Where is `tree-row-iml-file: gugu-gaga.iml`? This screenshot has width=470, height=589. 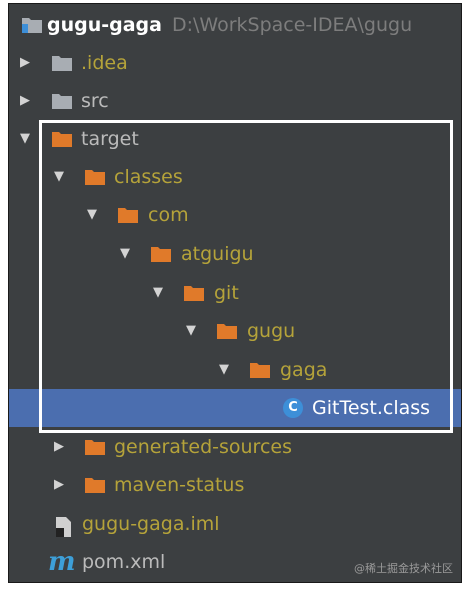 tree-row-iml-file: gugu-gaga.iml is located at coordinates (235, 524).